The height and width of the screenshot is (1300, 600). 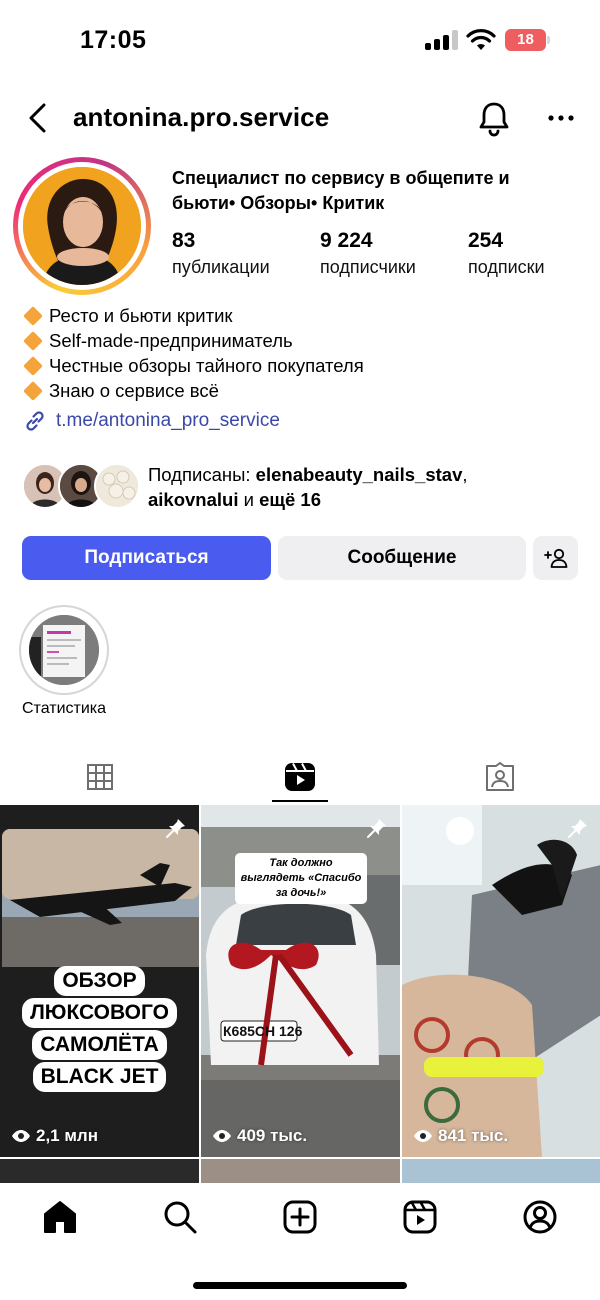 What do you see at coordinates (481, 39) in the screenshot?
I see `wifi-icon` at bounding box center [481, 39].